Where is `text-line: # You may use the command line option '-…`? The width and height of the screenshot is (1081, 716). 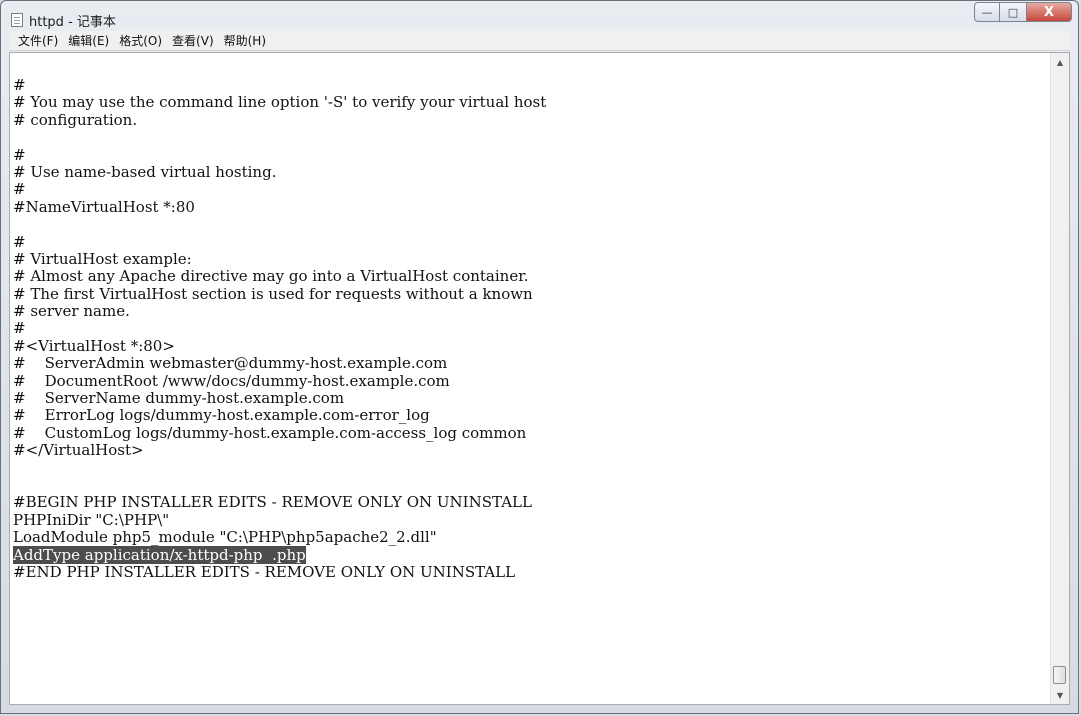 text-line: # You may use the command line option '-… is located at coordinates (532, 102).